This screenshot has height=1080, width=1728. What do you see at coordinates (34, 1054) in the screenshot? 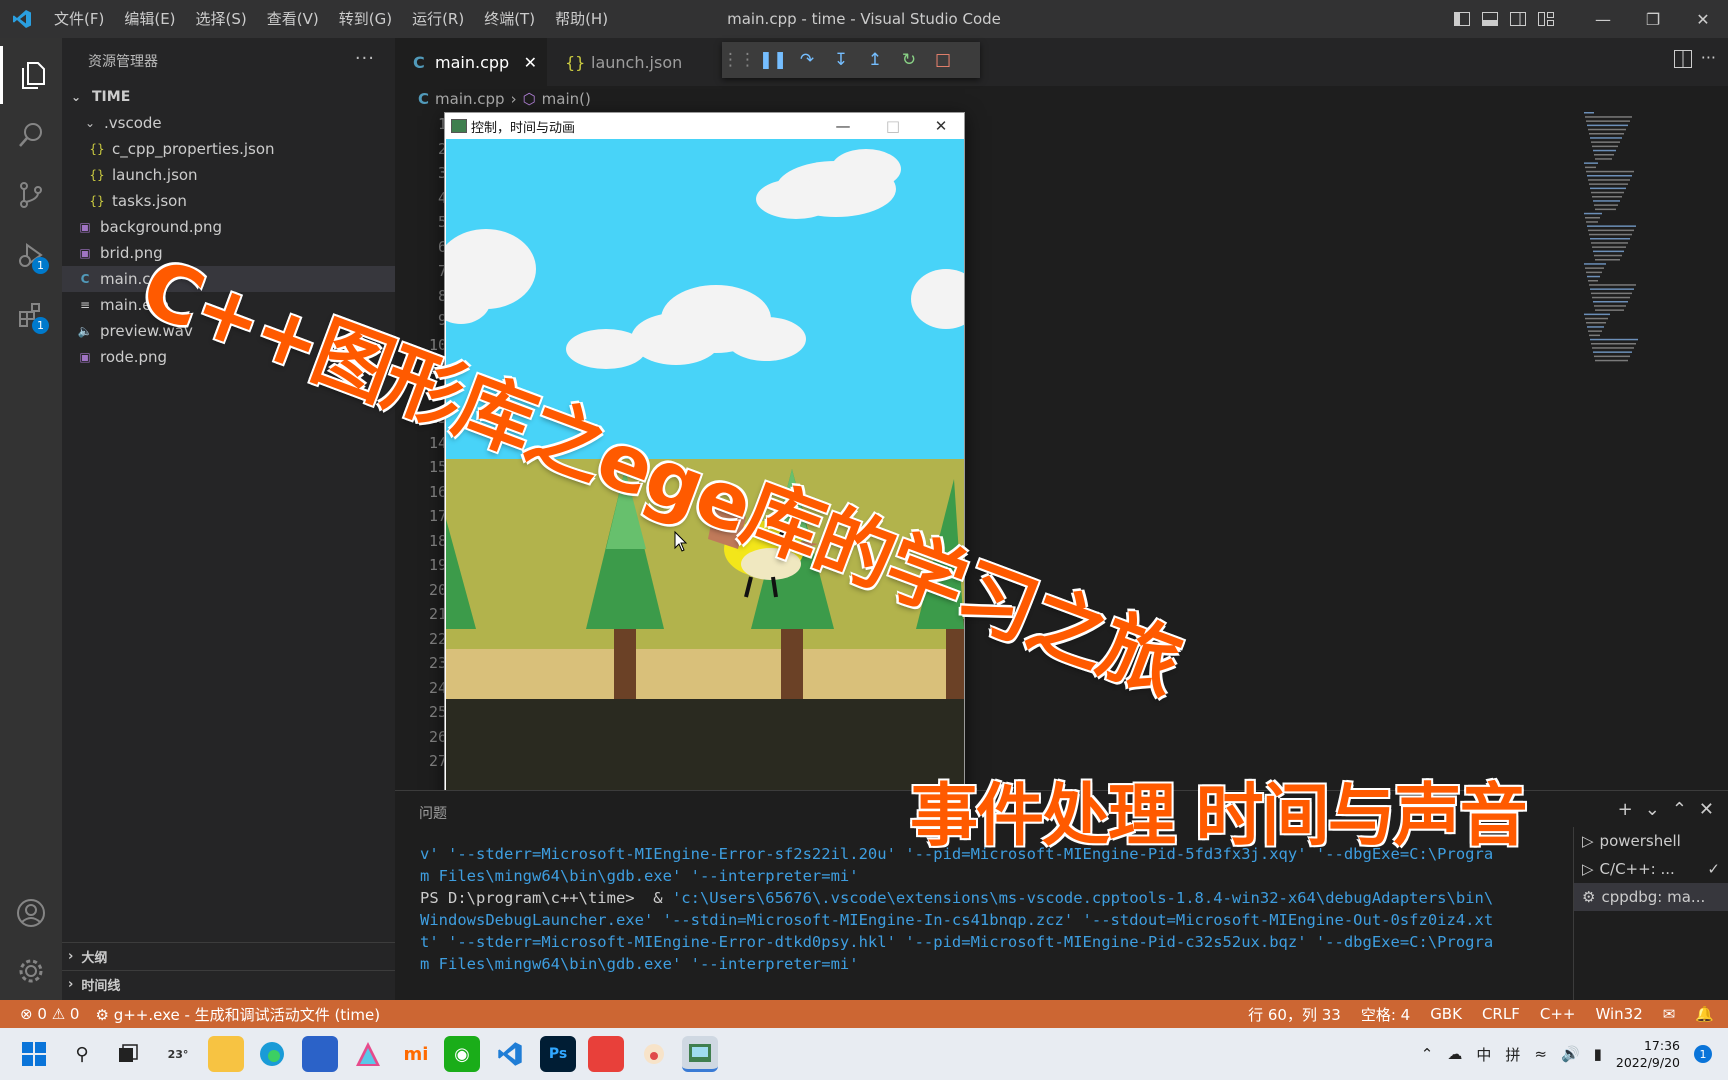
I see `start-icon` at bounding box center [34, 1054].